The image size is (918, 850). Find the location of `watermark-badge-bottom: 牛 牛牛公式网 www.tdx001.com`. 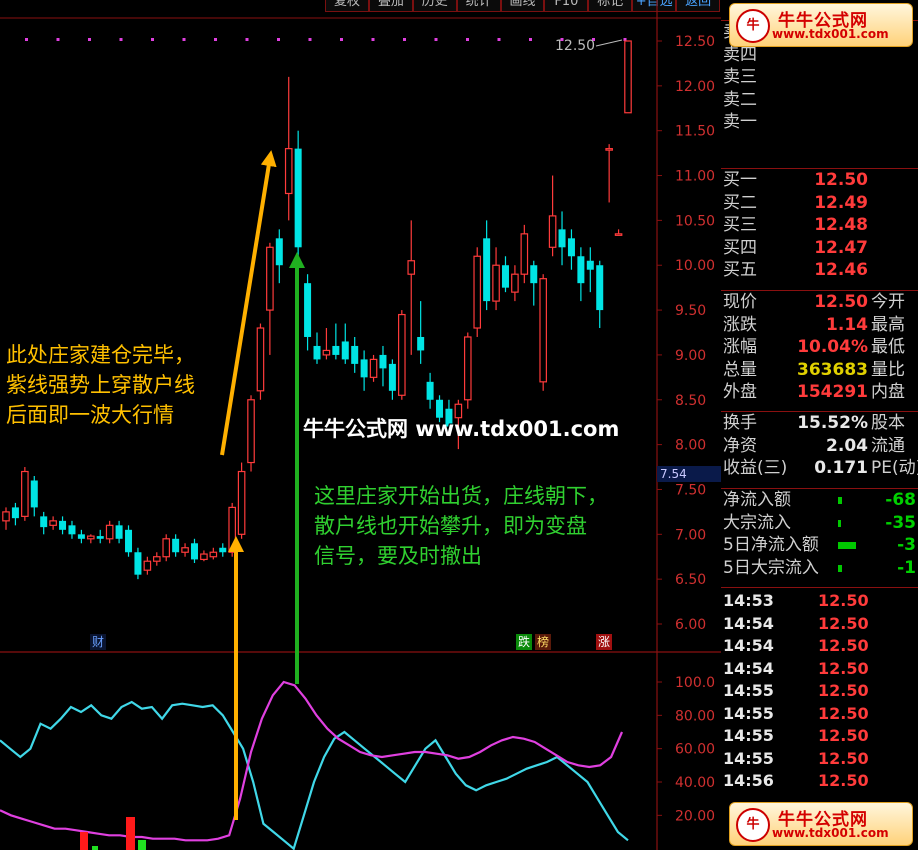

watermark-badge-bottom: 牛 牛牛公式网 www.tdx001.com is located at coordinates (821, 824).